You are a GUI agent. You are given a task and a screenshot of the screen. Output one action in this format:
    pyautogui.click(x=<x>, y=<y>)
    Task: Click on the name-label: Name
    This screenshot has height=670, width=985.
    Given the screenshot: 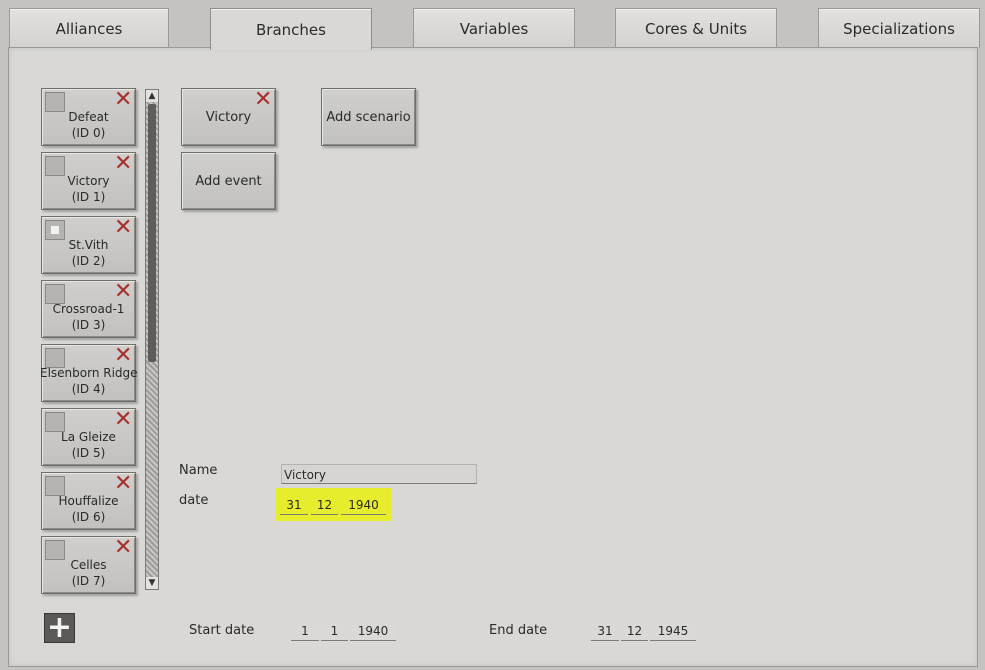 What is the action you would take?
    pyautogui.click(x=198, y=470)
    